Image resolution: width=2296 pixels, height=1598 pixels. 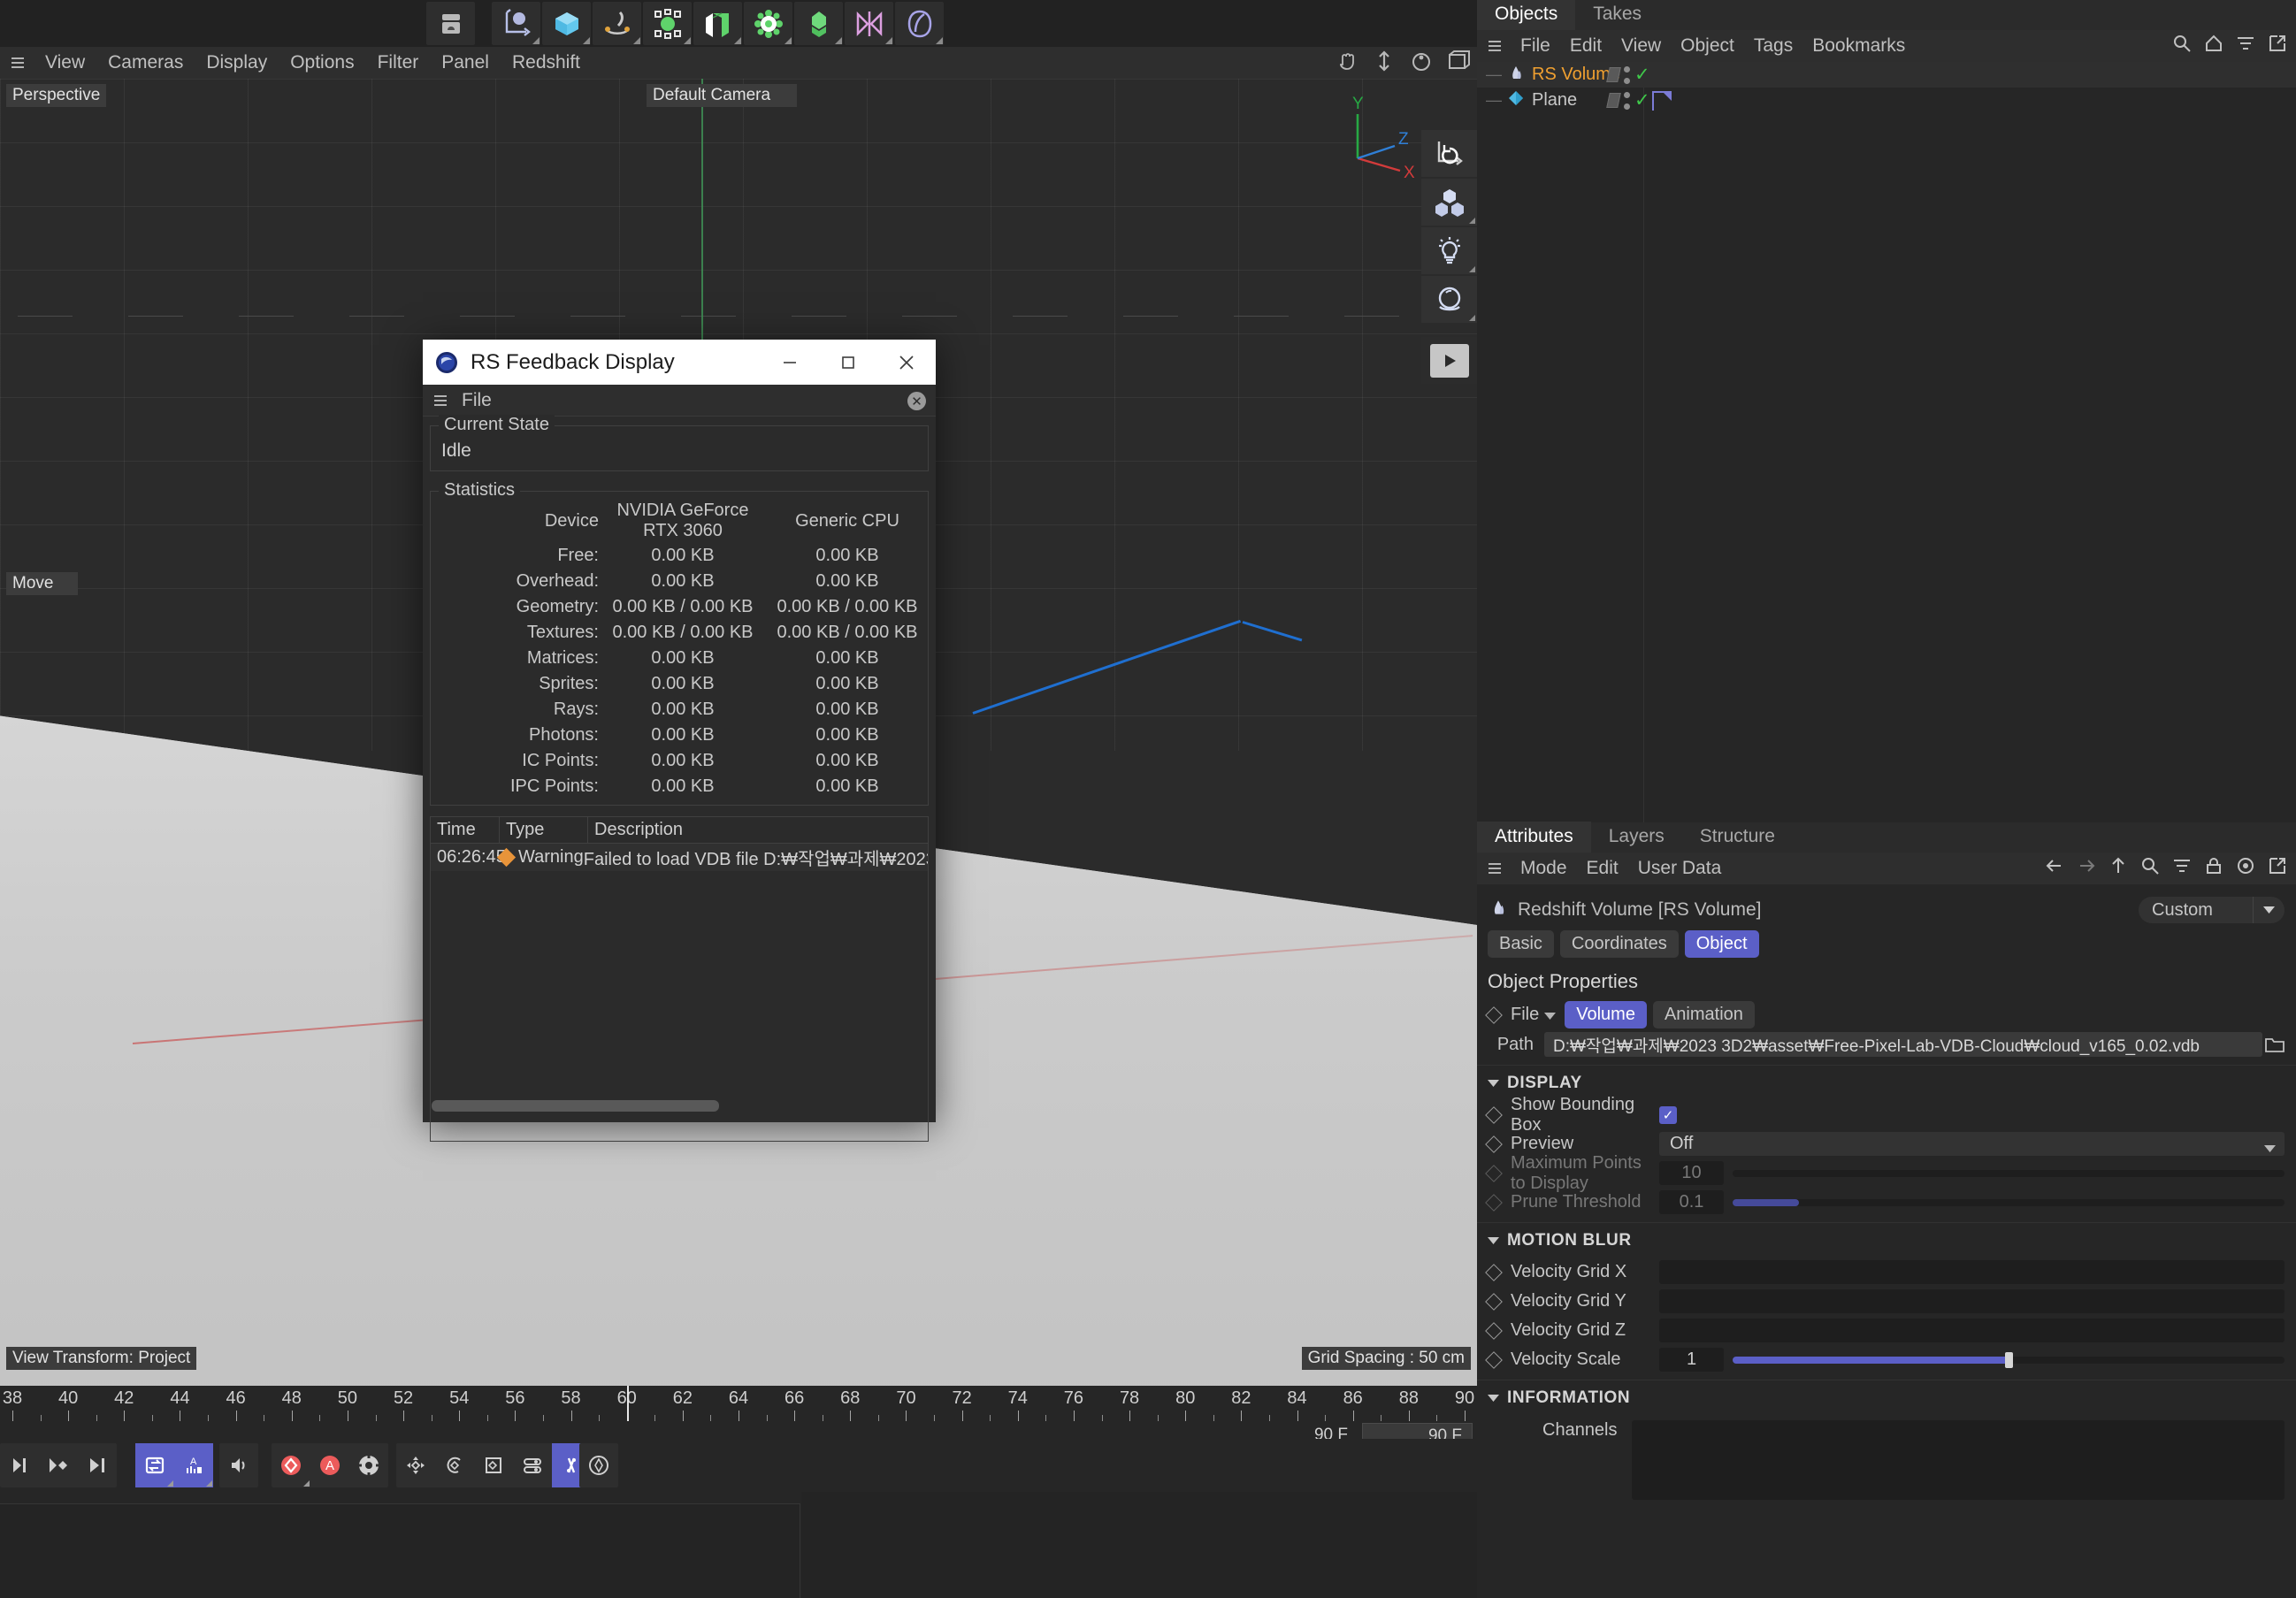 What do you see at coordinates (1972, 1330) in the screenshot?
I see `velocity-grid-z-input` at bounding box center [1972, 1330].